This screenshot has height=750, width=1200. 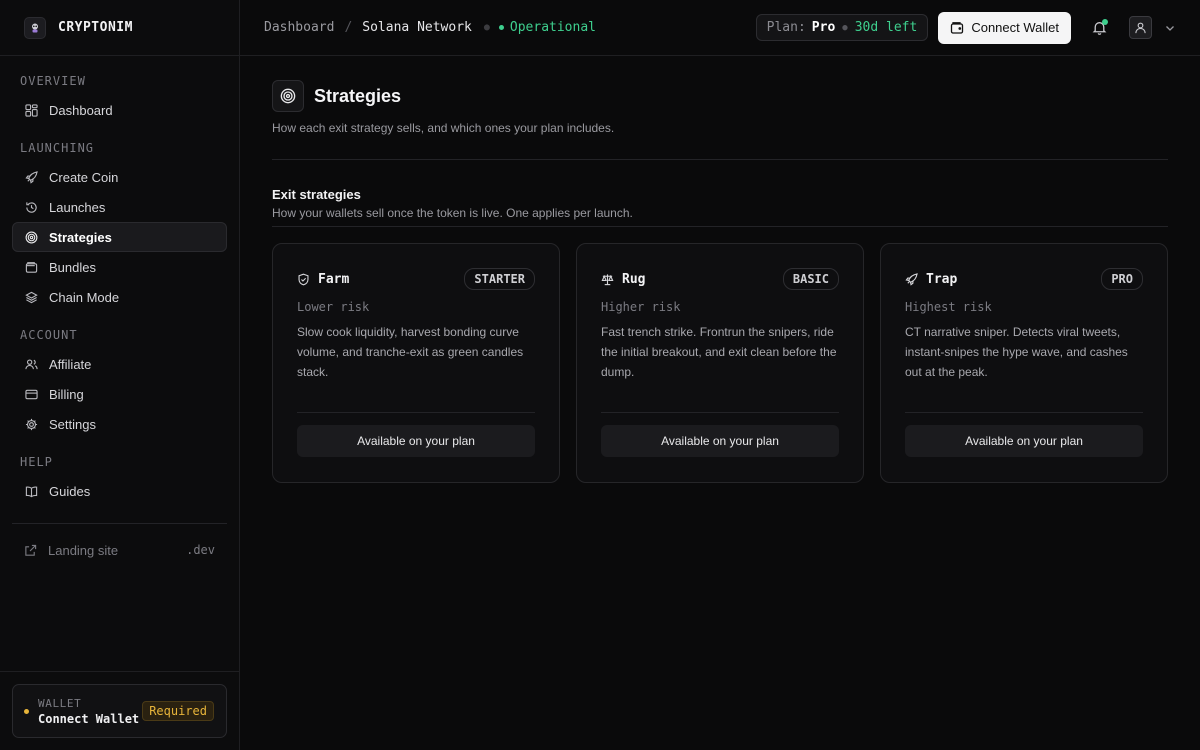 I want to click on sidebar-item-label: Dashboard, so click(x=81, y=110).